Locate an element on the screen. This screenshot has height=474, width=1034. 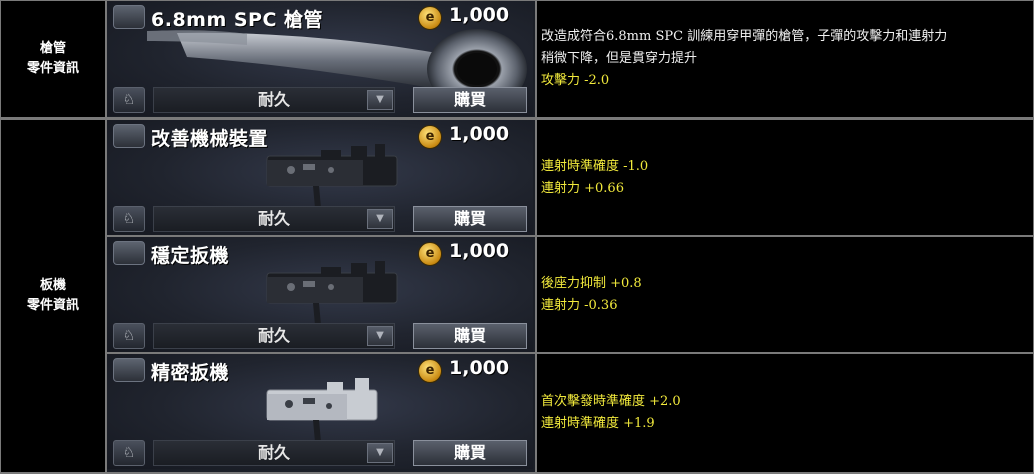
stat-modifier: 攻擊力 -2.0 is located at coordinates (575, 80).